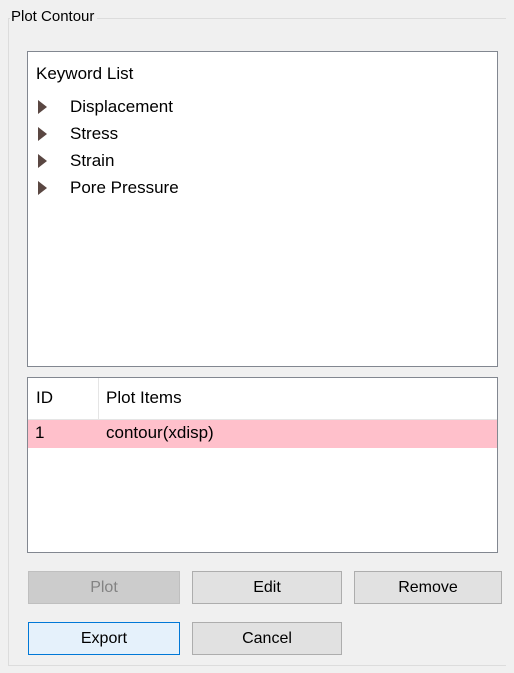 The width and height of the screenshot is (514, 673). I want to click on column-header-plot-items: Plot Items, so click(144, 398).